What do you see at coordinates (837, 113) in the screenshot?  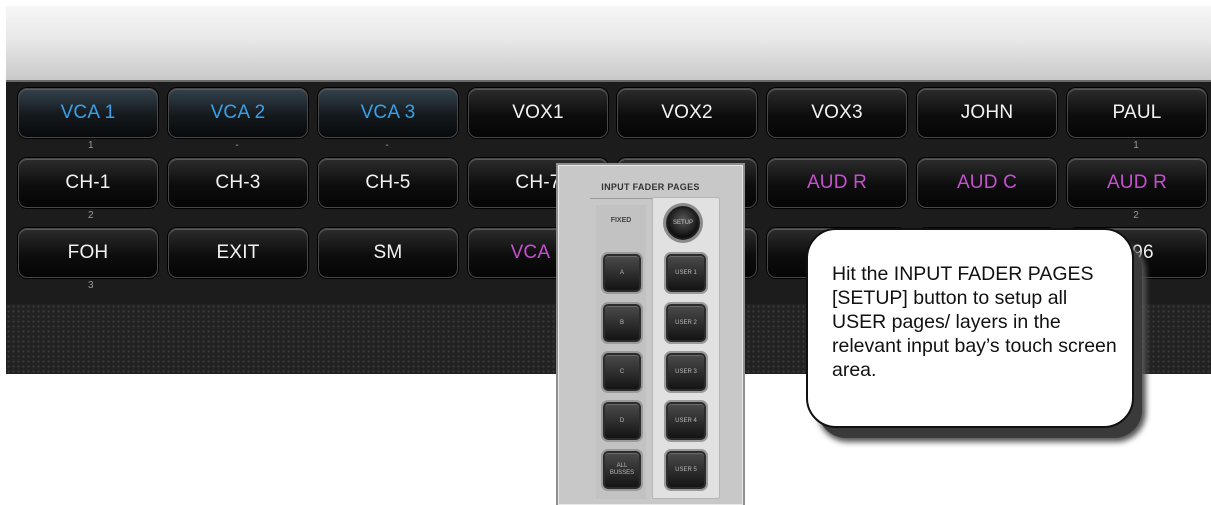 I see `strip-key-r1-c6: VOX3` at bounding box center [837, 113].